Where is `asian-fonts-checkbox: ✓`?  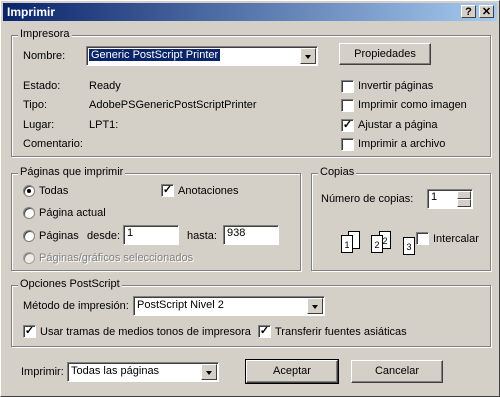 asian-fonts-checkbox: ✓ is located at coordinates (264, 331).